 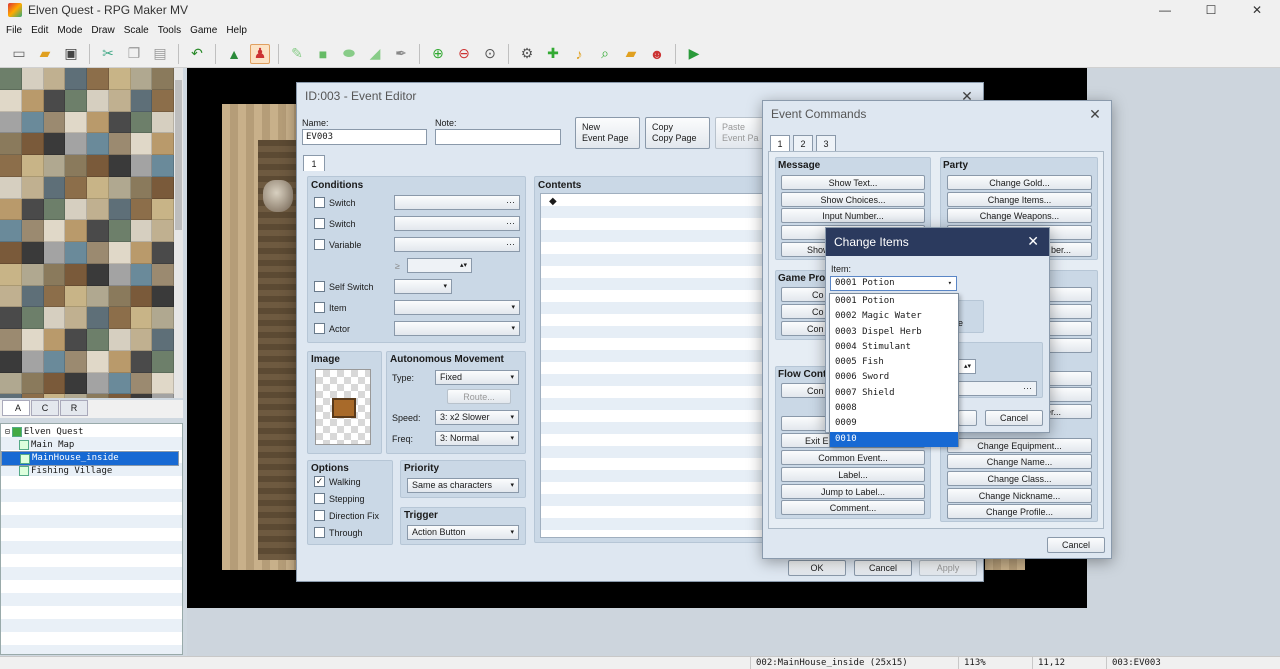 I want to click on name-field: EV003, so click(x=364, y=137).